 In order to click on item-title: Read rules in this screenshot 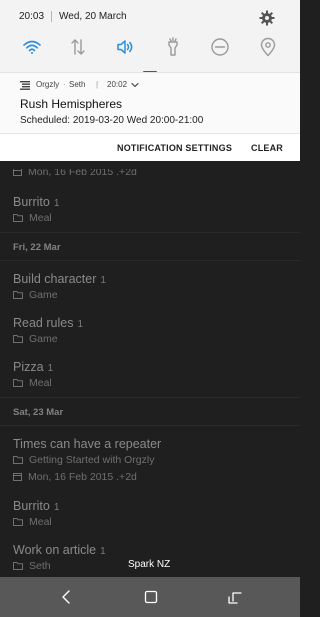, I will do `click(43, 323)`.